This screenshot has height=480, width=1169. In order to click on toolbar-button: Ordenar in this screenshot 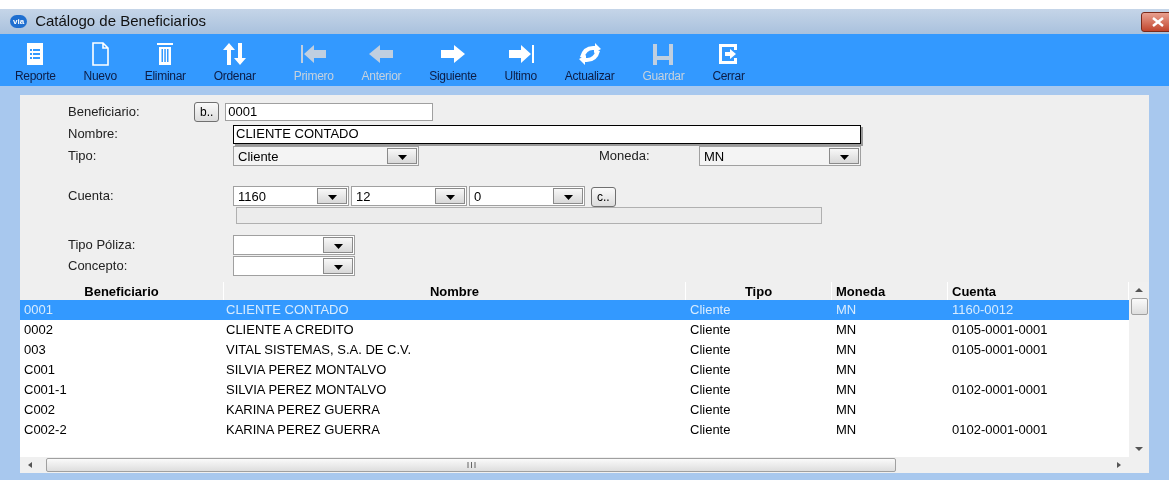, I will do `click(234, 61)`.